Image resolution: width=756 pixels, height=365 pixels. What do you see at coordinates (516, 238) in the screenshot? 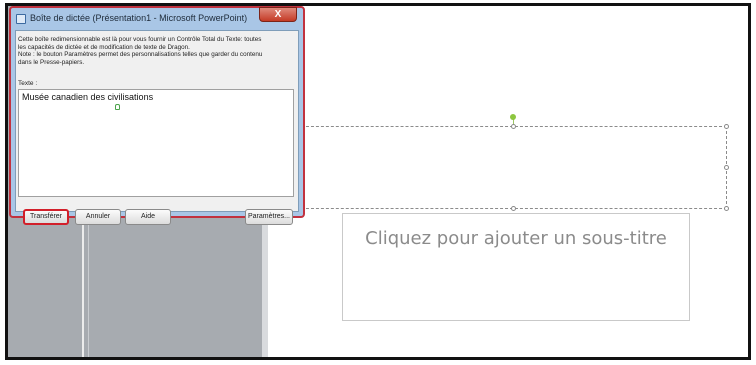
I see `subtitle-placeholder-text: Cliquez pour ajouter un sous-titre` at bounding box center [516, 238].